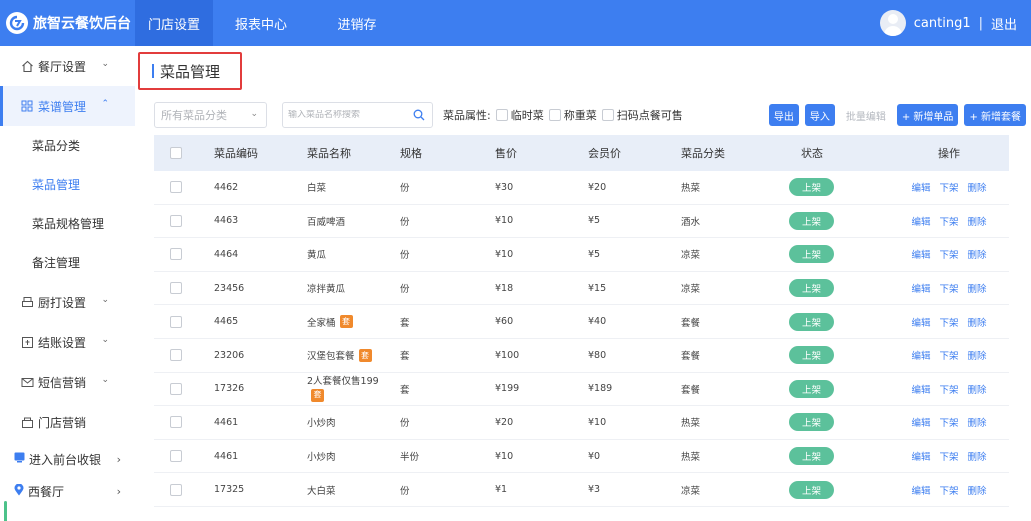 The height and width of the screenshot is (521, 1031). What do you see at coordinates (67, 106) in the screenshot?
I see `sidebar-item-menu-management: 菜谱管理 ⌃` at bounding box center [67, 106].